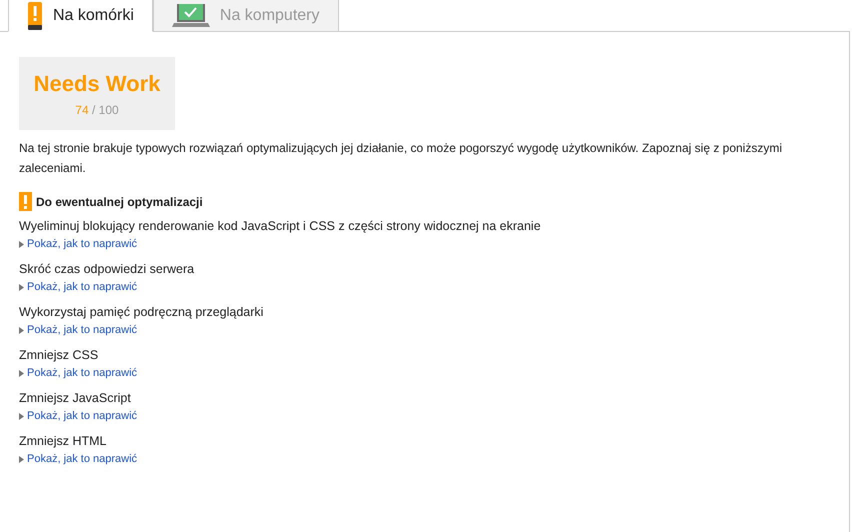 Image resolution: width=852 pixels, height=532 pixels. What do you see at coordinates (35, 16) in the screenshot?
I see `phone-icon` at bounding box center [35, 16].